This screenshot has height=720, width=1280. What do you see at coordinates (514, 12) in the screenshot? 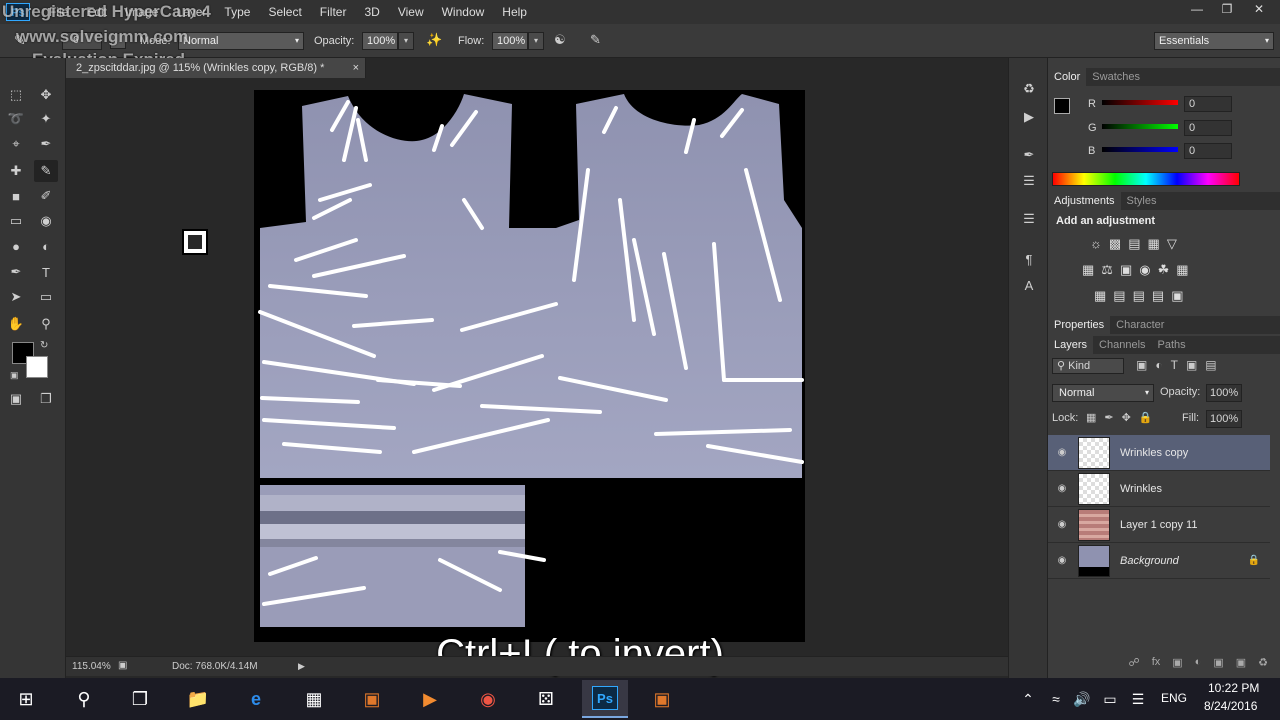
I see `menu-help: Help` at bounding box center [514, 12].